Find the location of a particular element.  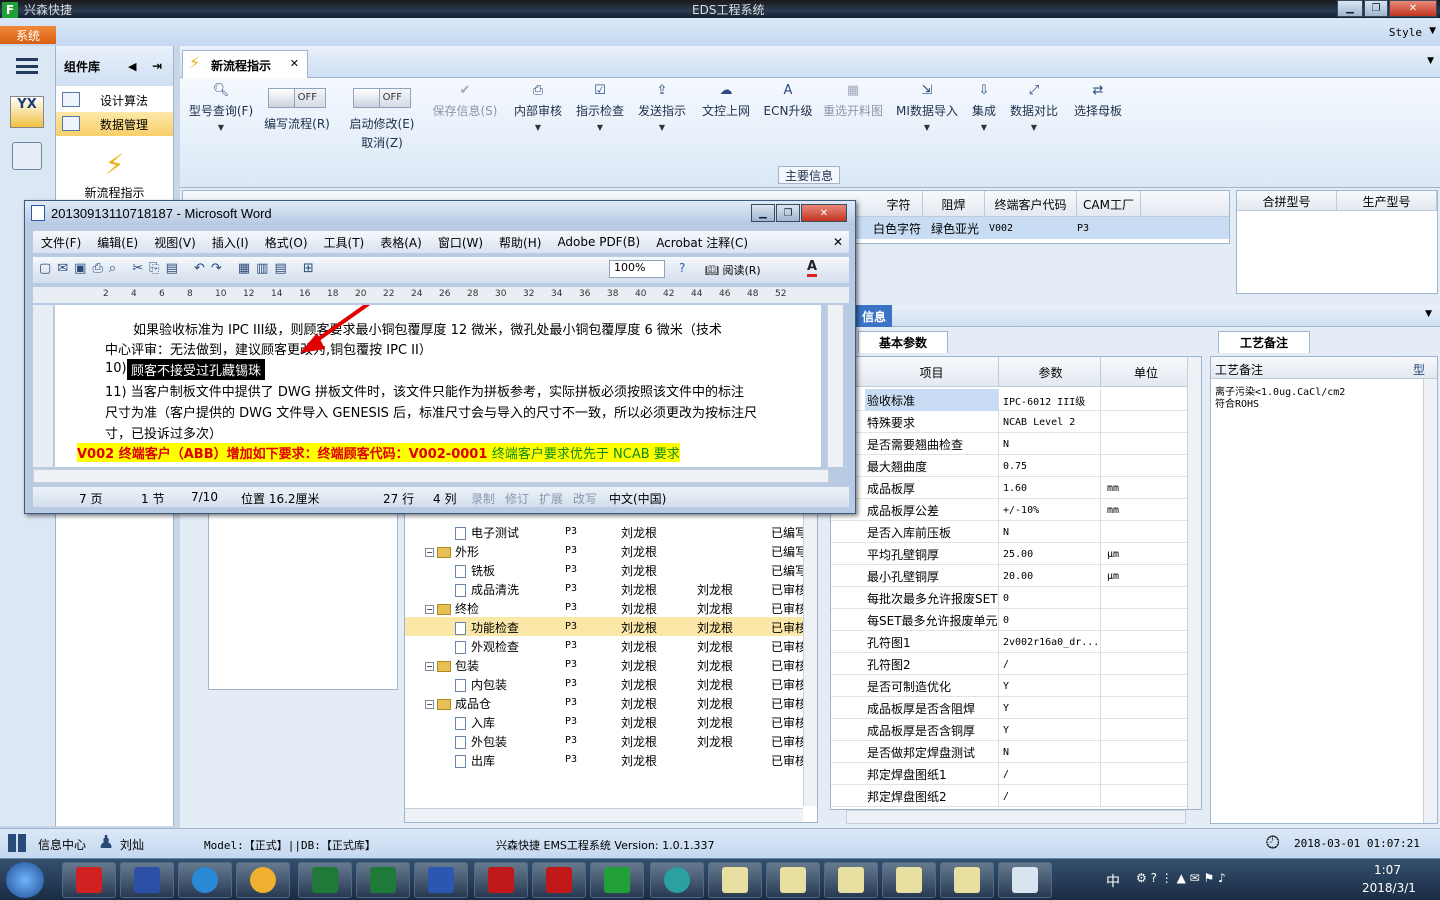

tree-row: 功能检查 P3 刘龙根 刘龙根 已审核 is located at coordinates (606, 626).